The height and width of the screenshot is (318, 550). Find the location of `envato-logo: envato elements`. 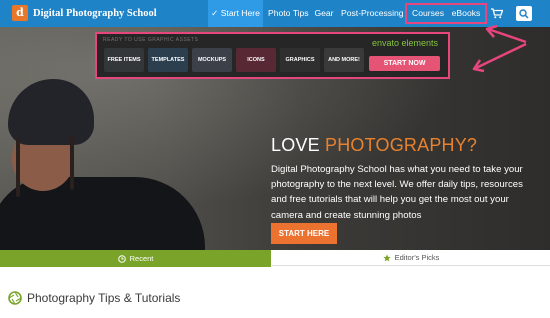

envato-logo: envato elements is located at coordinates (405, 43).